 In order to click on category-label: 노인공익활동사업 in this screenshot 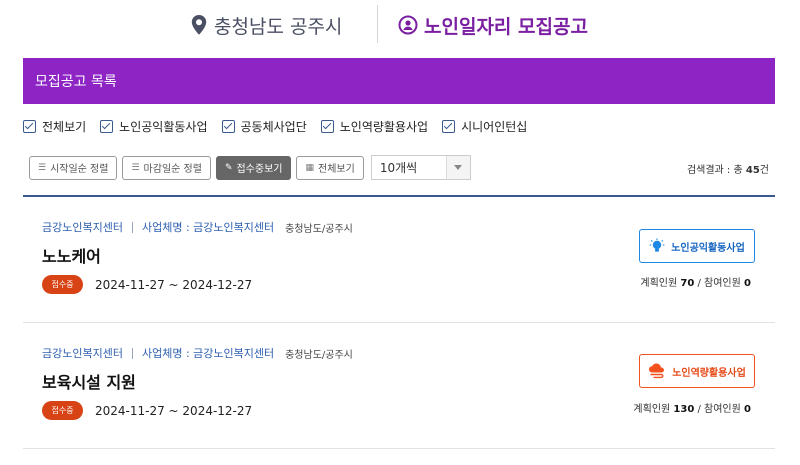, I will do `click(708, 248)`.